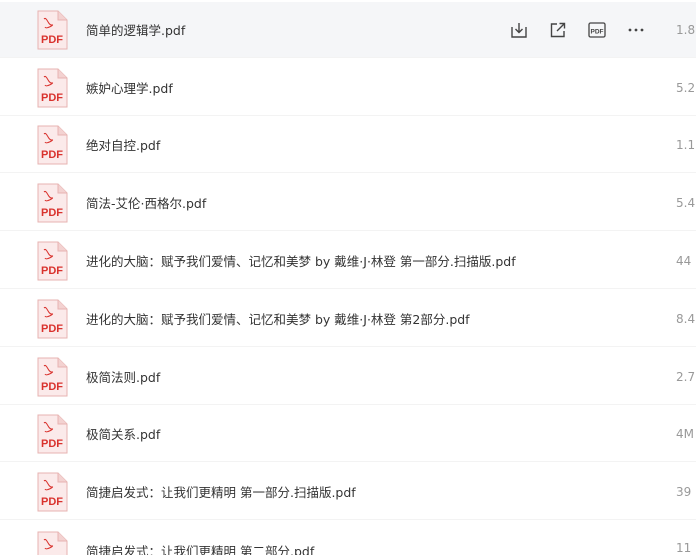 Image resolution: width=696 pixels, height=555 pixels. Describe the element at coordinates (684, 548) in the screenshot. I see `file-size: 11` at that location.